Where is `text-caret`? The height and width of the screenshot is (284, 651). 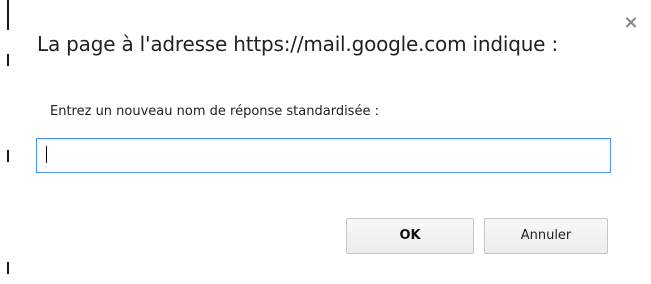 text-caret is located at coordinates (46, 154).